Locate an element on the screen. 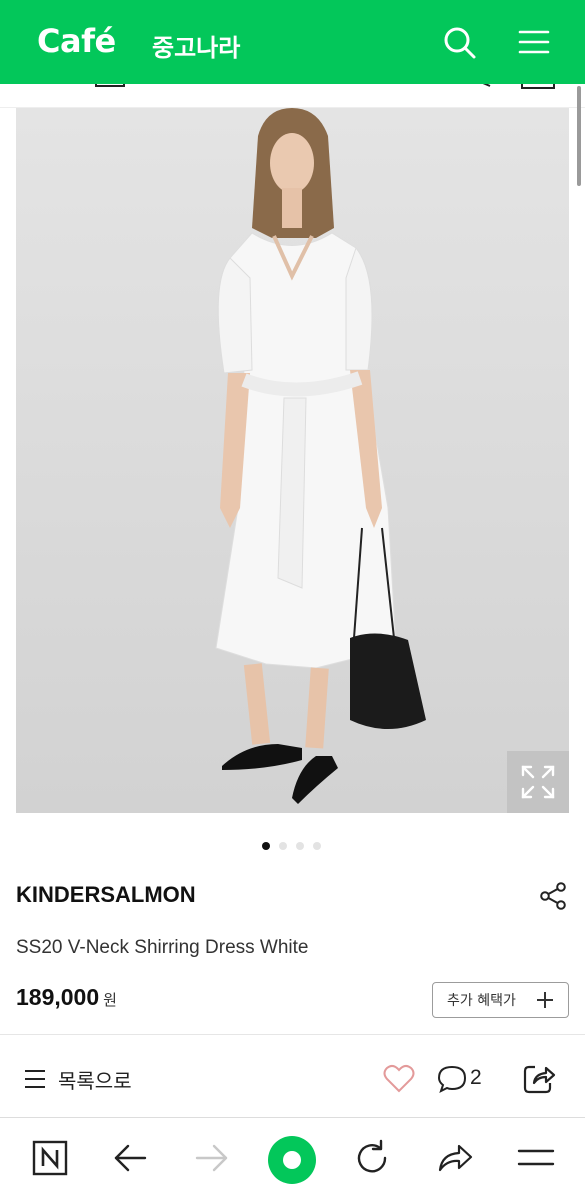  back-to-list-button: 목록으로 is located at coordinates (78, 1079).